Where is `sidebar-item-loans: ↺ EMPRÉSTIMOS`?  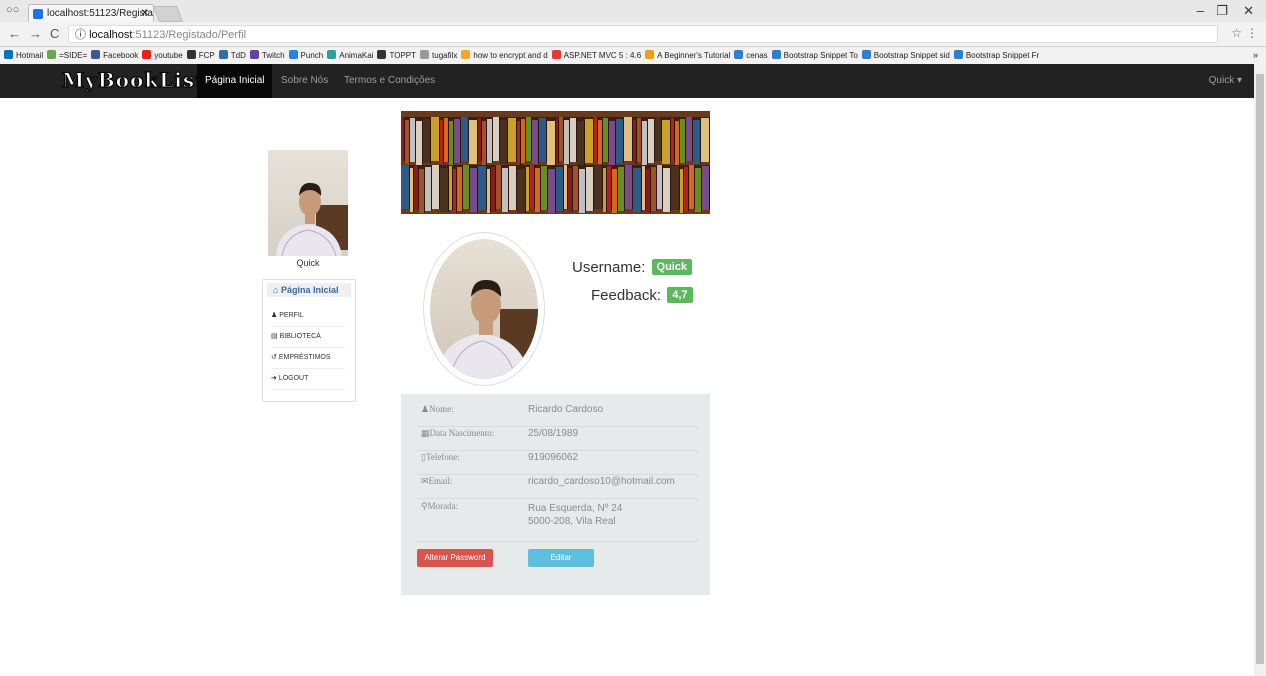 sidebar-item-loans: ↺ EMPRÉSTIMOS is located at coordinates (308, 358).